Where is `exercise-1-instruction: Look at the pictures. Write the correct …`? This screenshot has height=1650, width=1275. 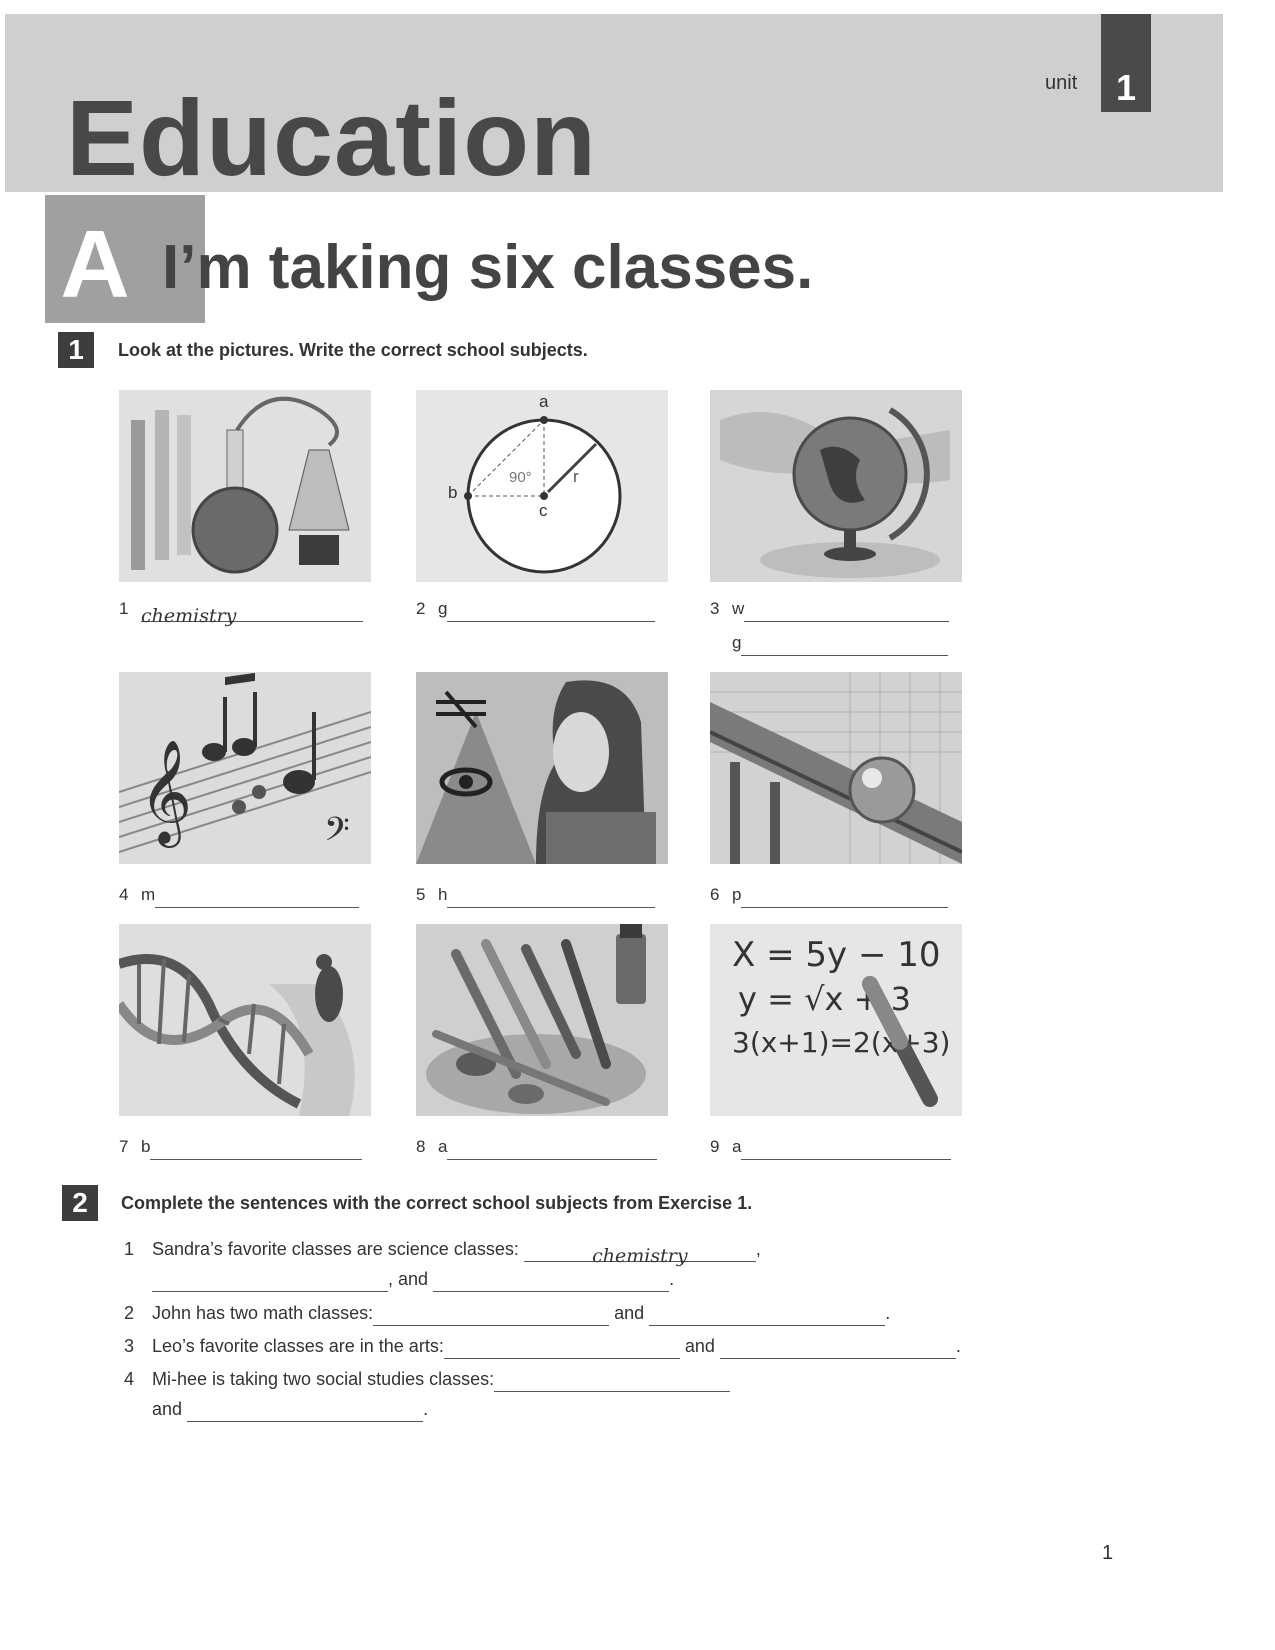 exercise-1-instruction: Look at the pictures. Write the correct … is located at coordinates (353, 350).